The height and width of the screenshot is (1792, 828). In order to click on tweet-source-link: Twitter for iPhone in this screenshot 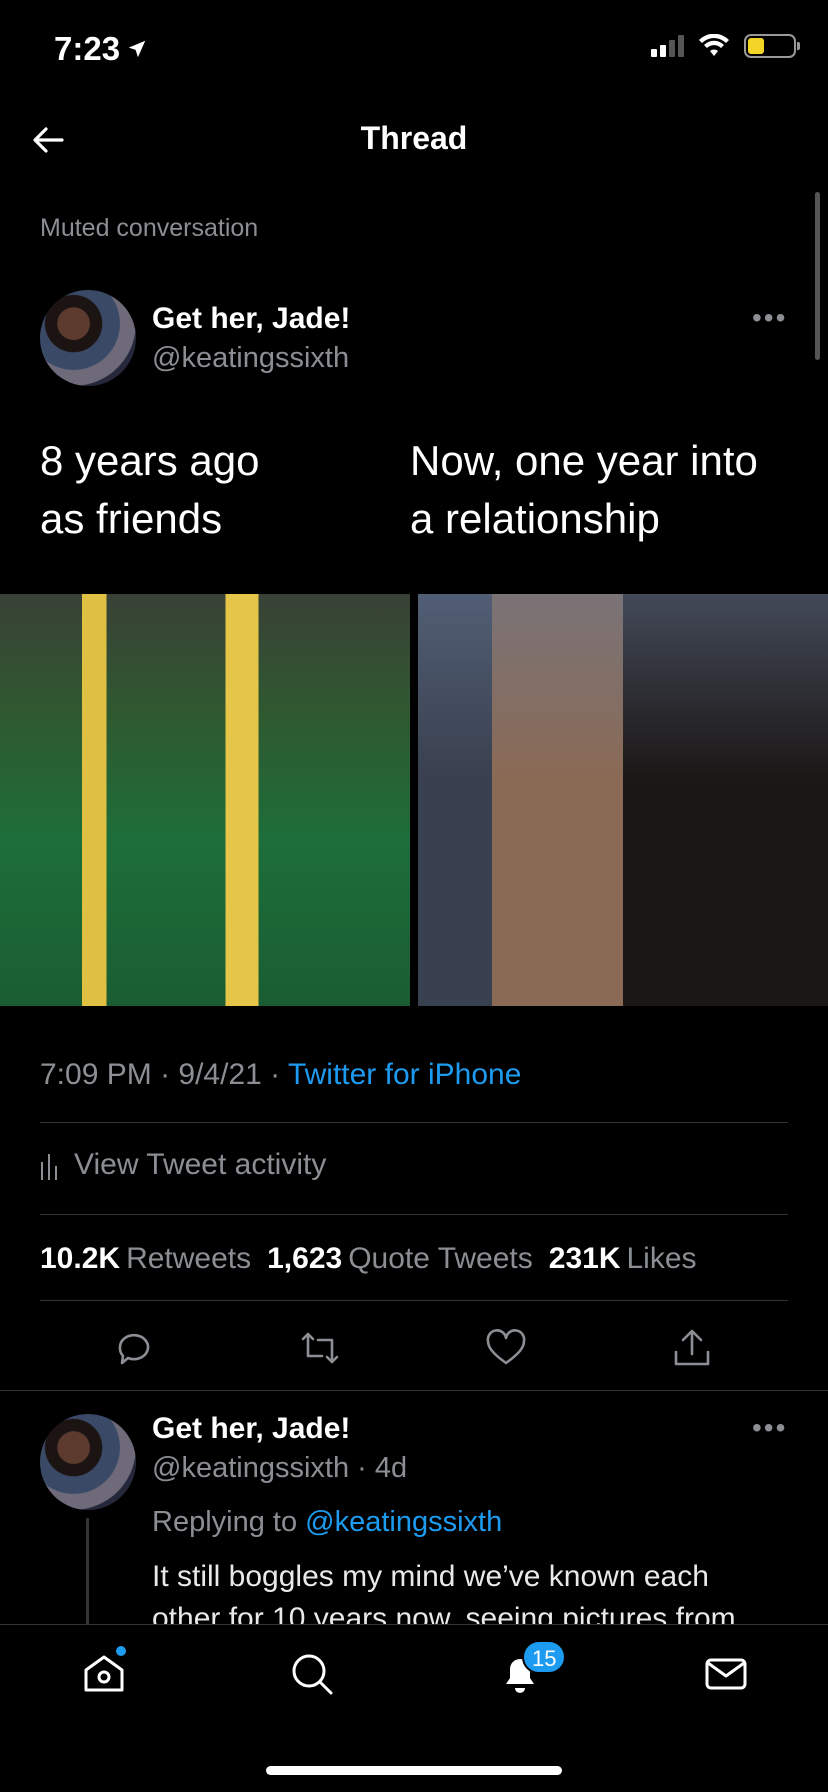, I will do `click(404, 1074)`.